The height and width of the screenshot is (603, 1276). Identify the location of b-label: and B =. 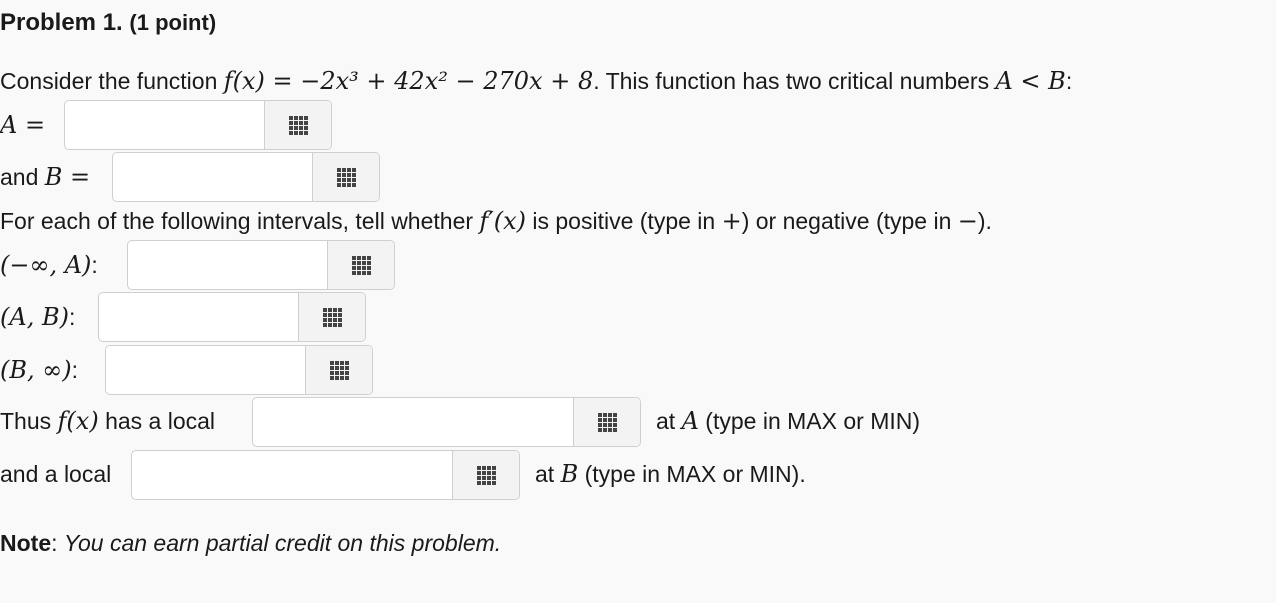
(45, 177).